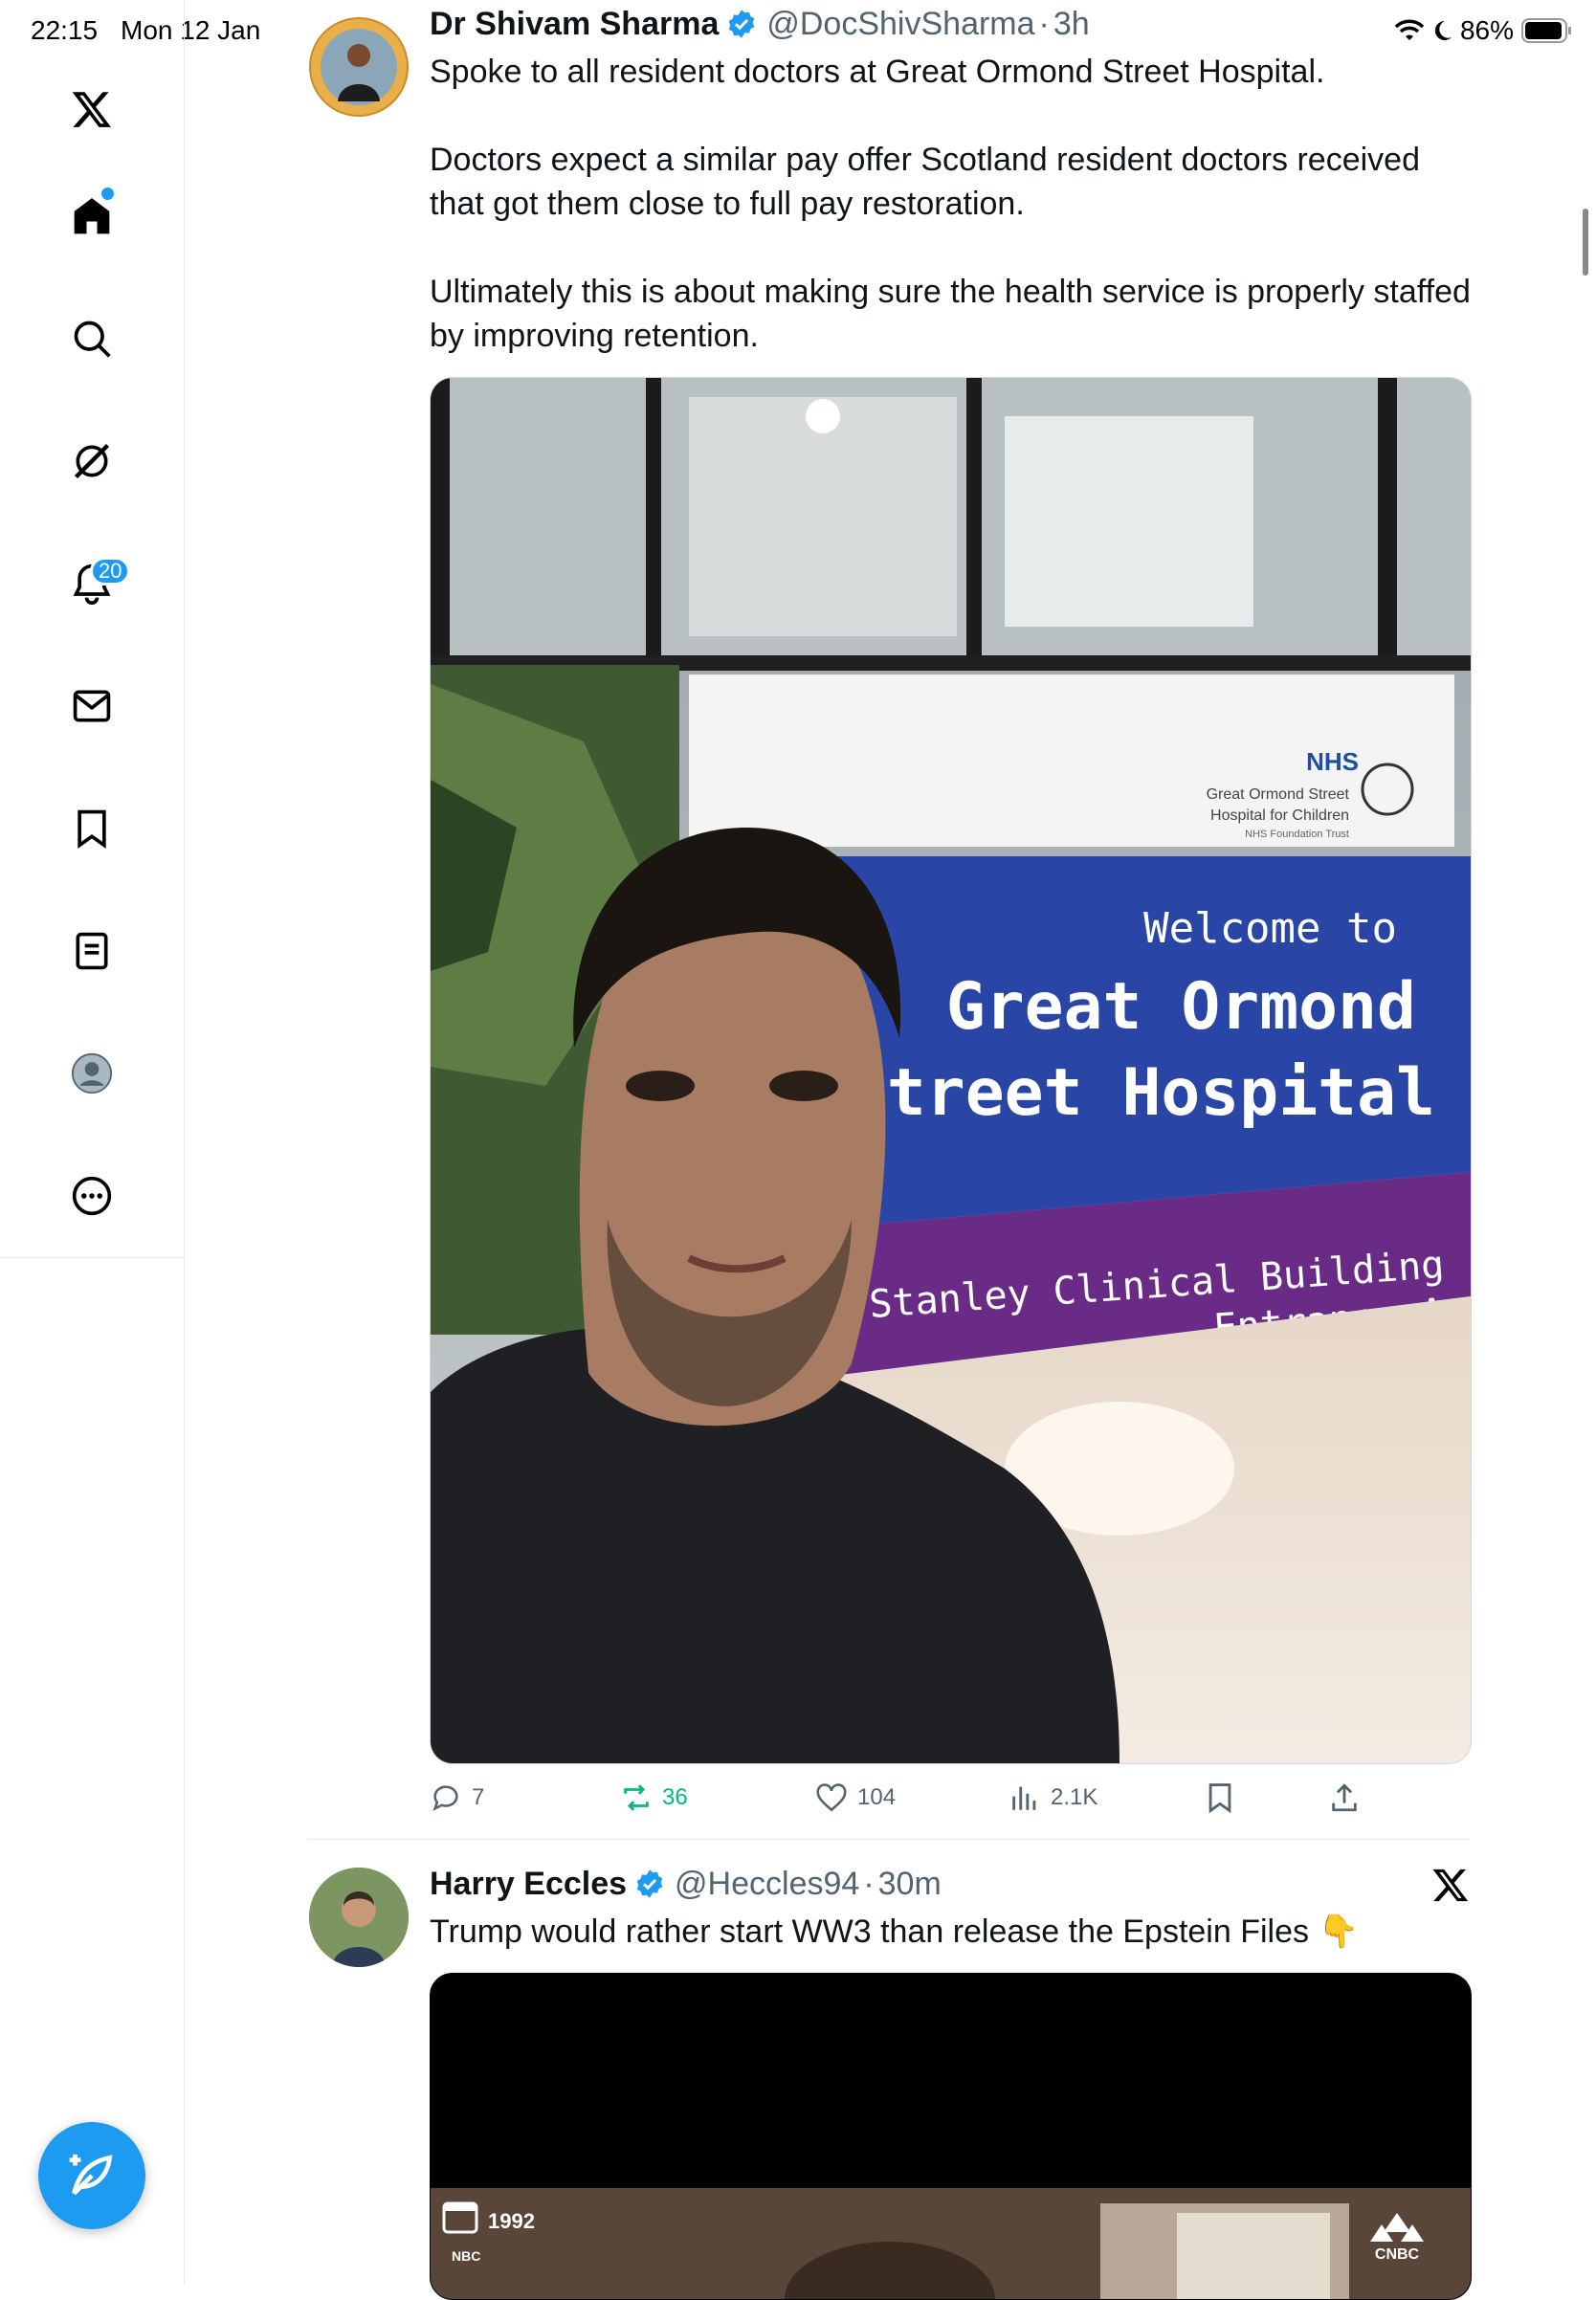 This screenshot has width=1596, height=2300. What do you see at coordinates (1181, 1007) in the screenshot?
I see `sign-title-line1: Great Ormond` at bounding box center [1181, 1007].